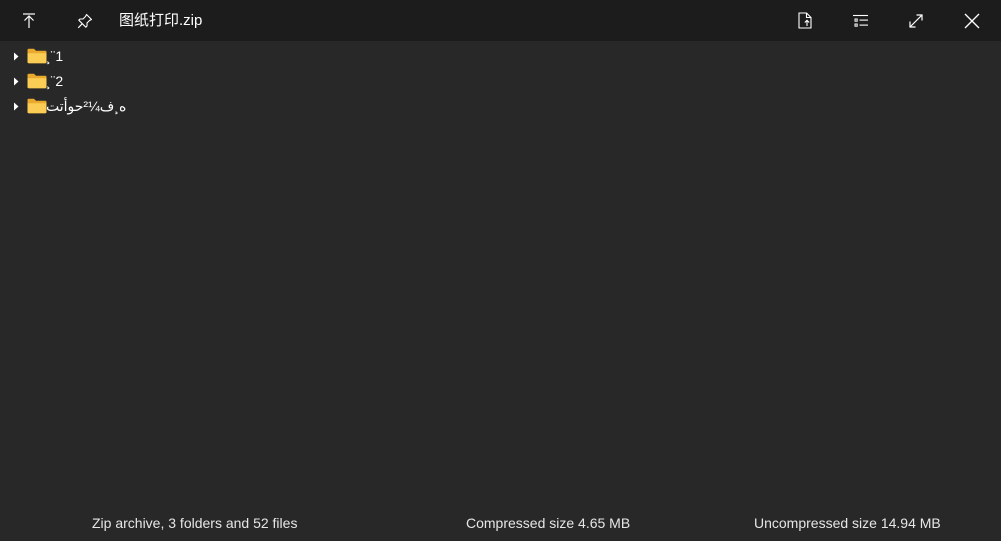 This screenshot has width=1001, height=541. What do you see at coordinates (86, 106) in the screenshot?
I see `tree-item-label: ه¸ف¼²حوأتت` at bounding box center [86, 106].